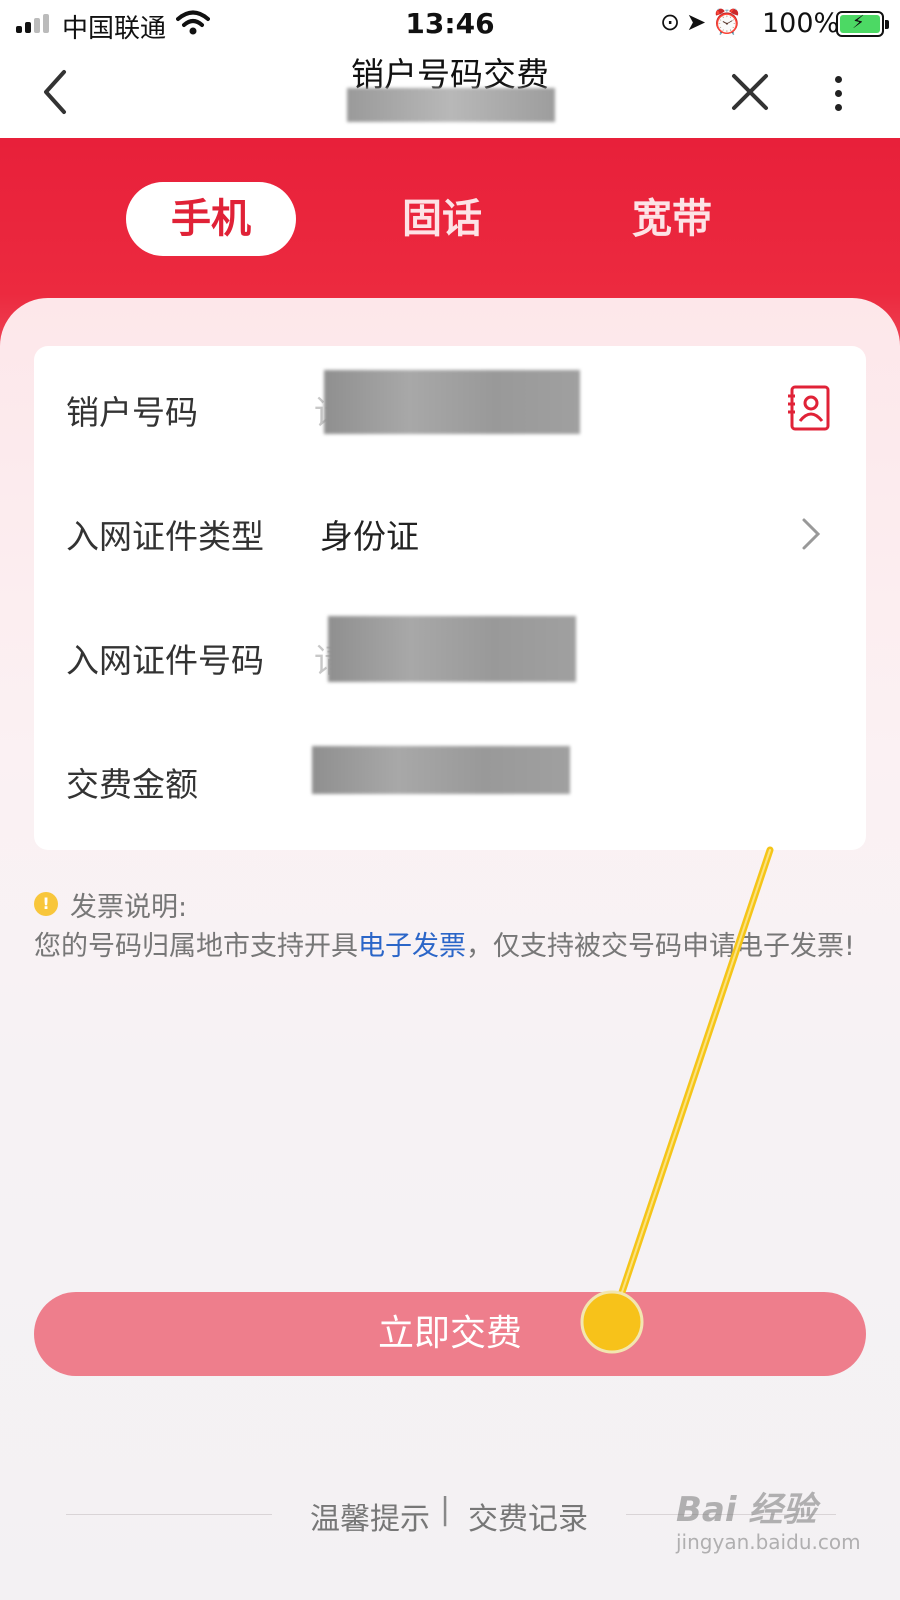 Image resolution: width=900 pixels, height=1600 pixels. I want to click on invoice-note: ! 发票说明: 您的号码归属地市支持开具电子发票，仅支持被交号码申请电子发票!, so click(454, 926).